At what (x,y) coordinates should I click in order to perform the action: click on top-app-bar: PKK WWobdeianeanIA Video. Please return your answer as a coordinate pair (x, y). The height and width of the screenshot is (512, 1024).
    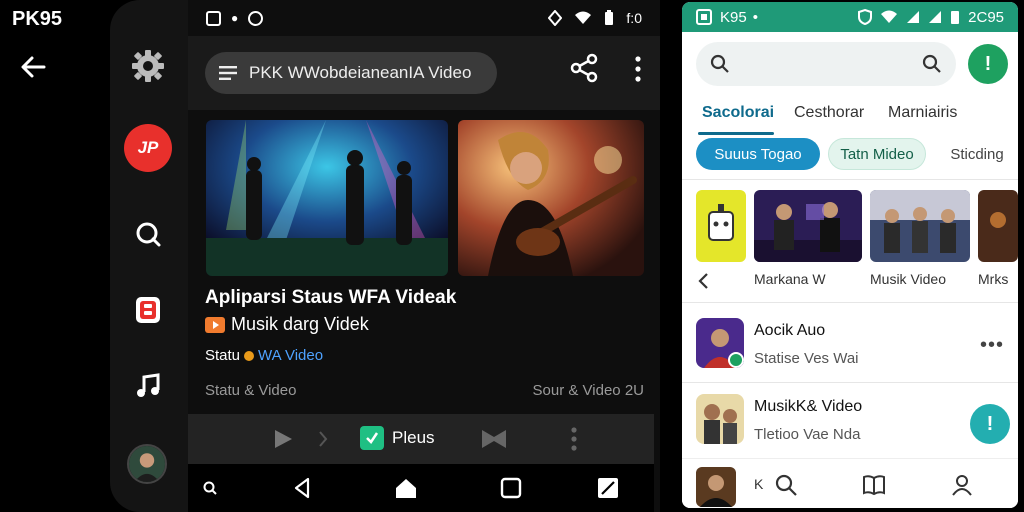
    Looking at the image, I should click on (424, 73).